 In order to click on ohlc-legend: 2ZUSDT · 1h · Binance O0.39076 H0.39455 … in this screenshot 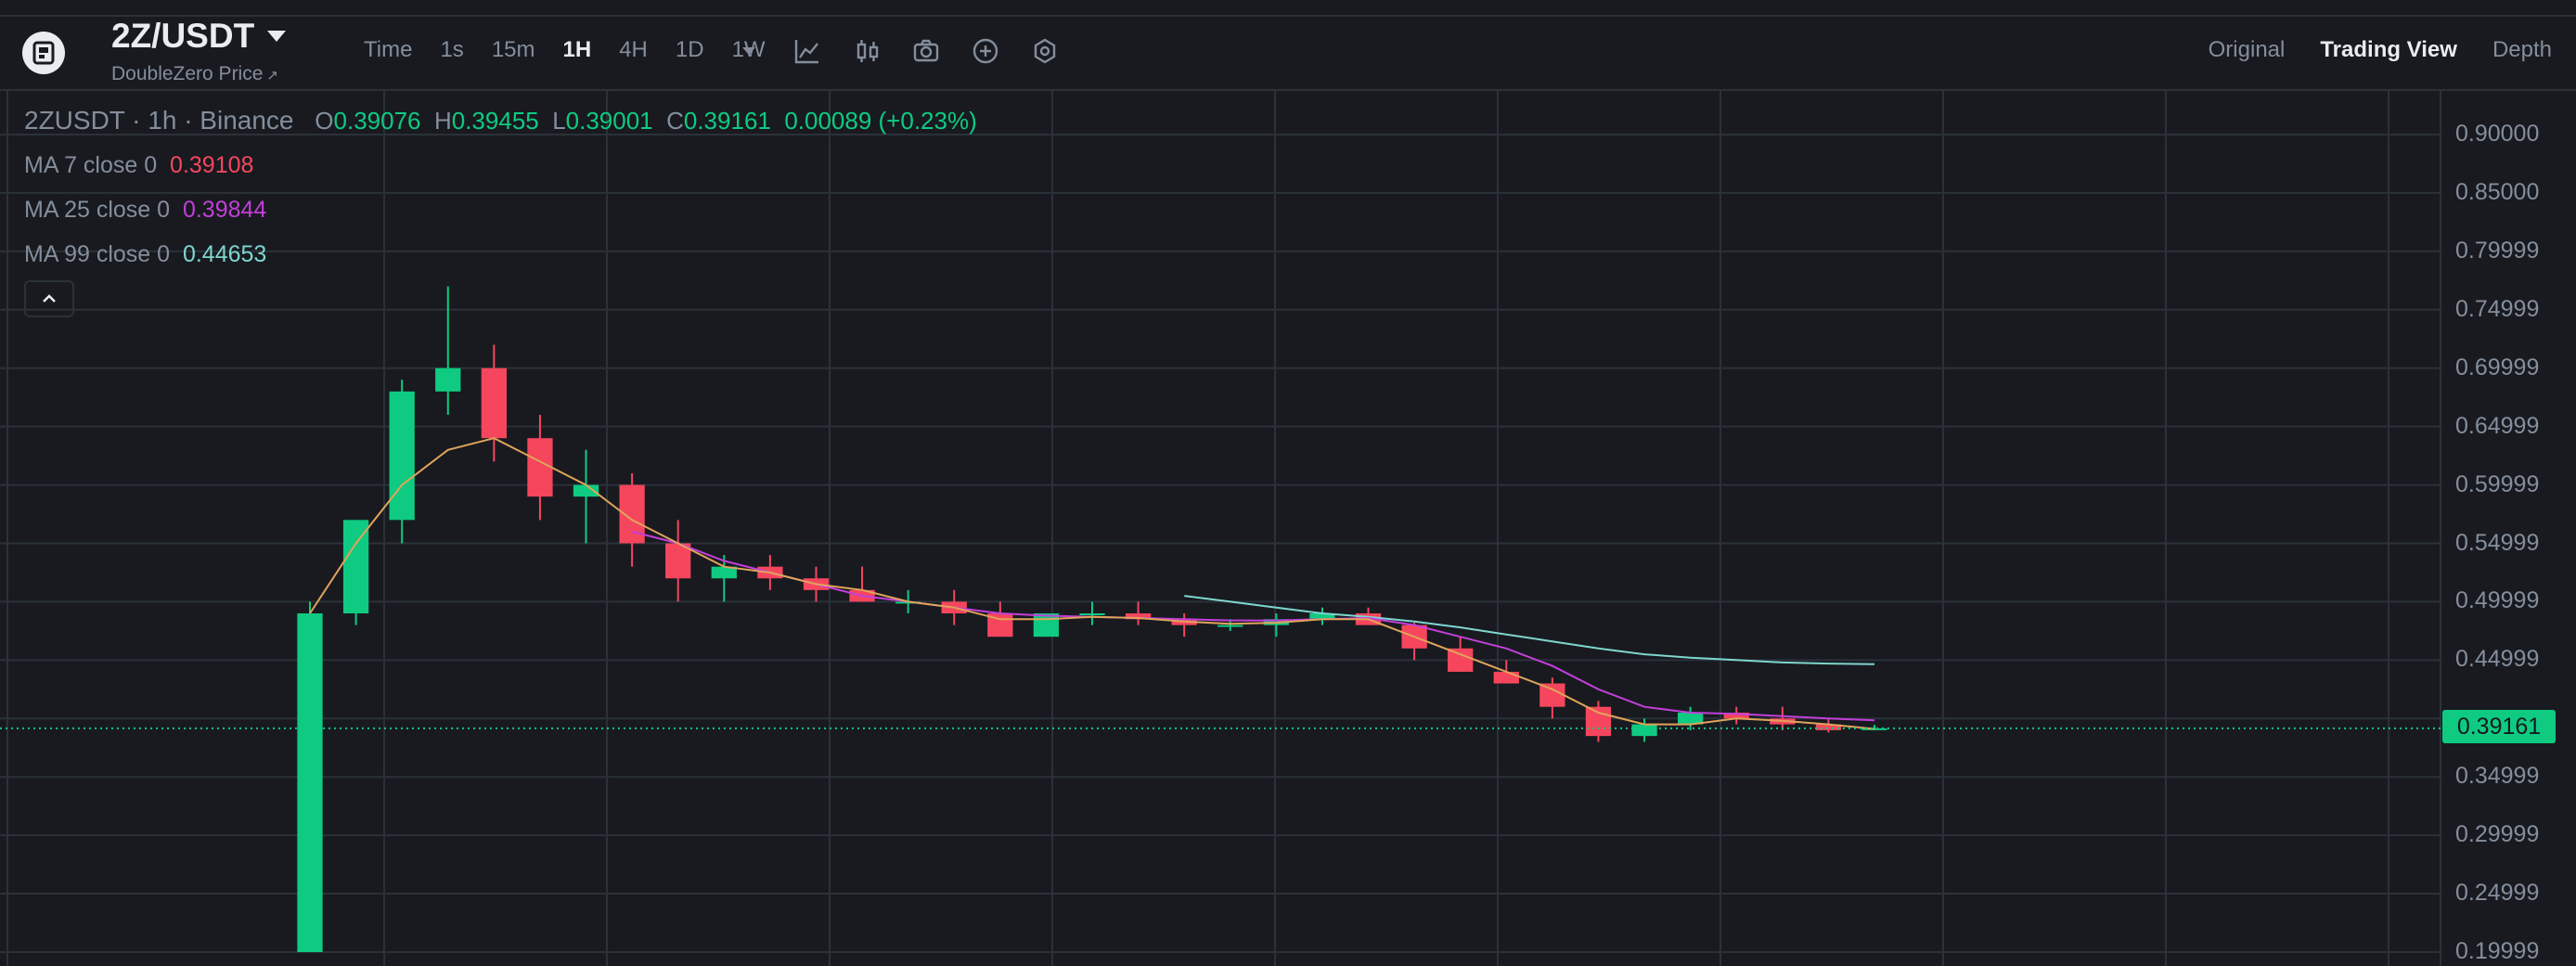, I will do `click(501, 121)`.